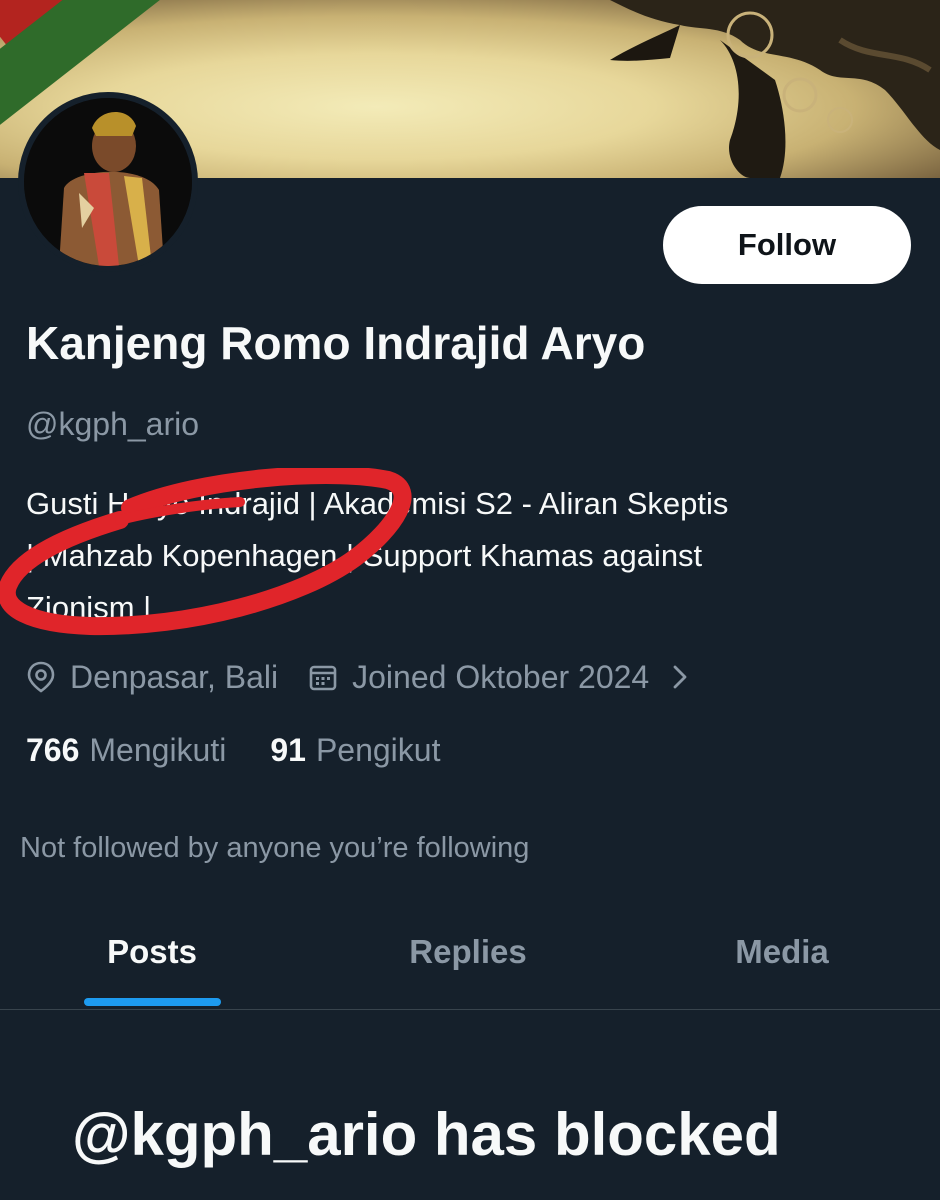  What do you see at coordinates (152, 1002) in the screenshot?
I see `active-tab-indicator` at bounding box center [152, 1002].